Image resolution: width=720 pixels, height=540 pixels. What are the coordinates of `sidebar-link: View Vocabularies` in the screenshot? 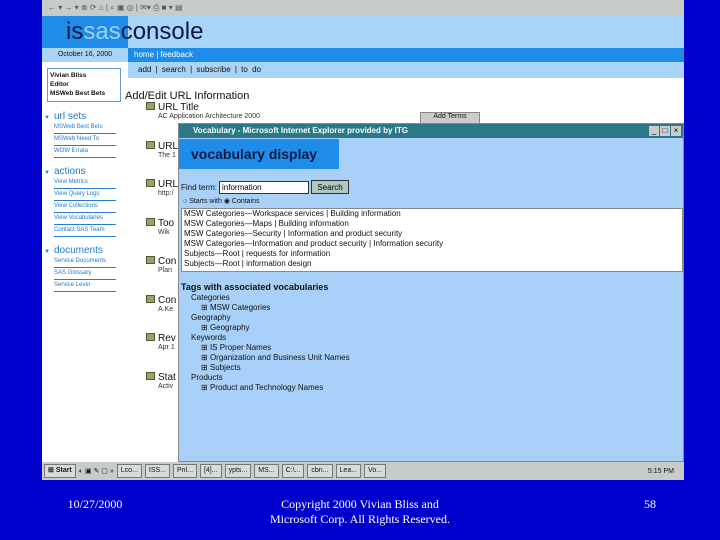 It's located at (85, 219).